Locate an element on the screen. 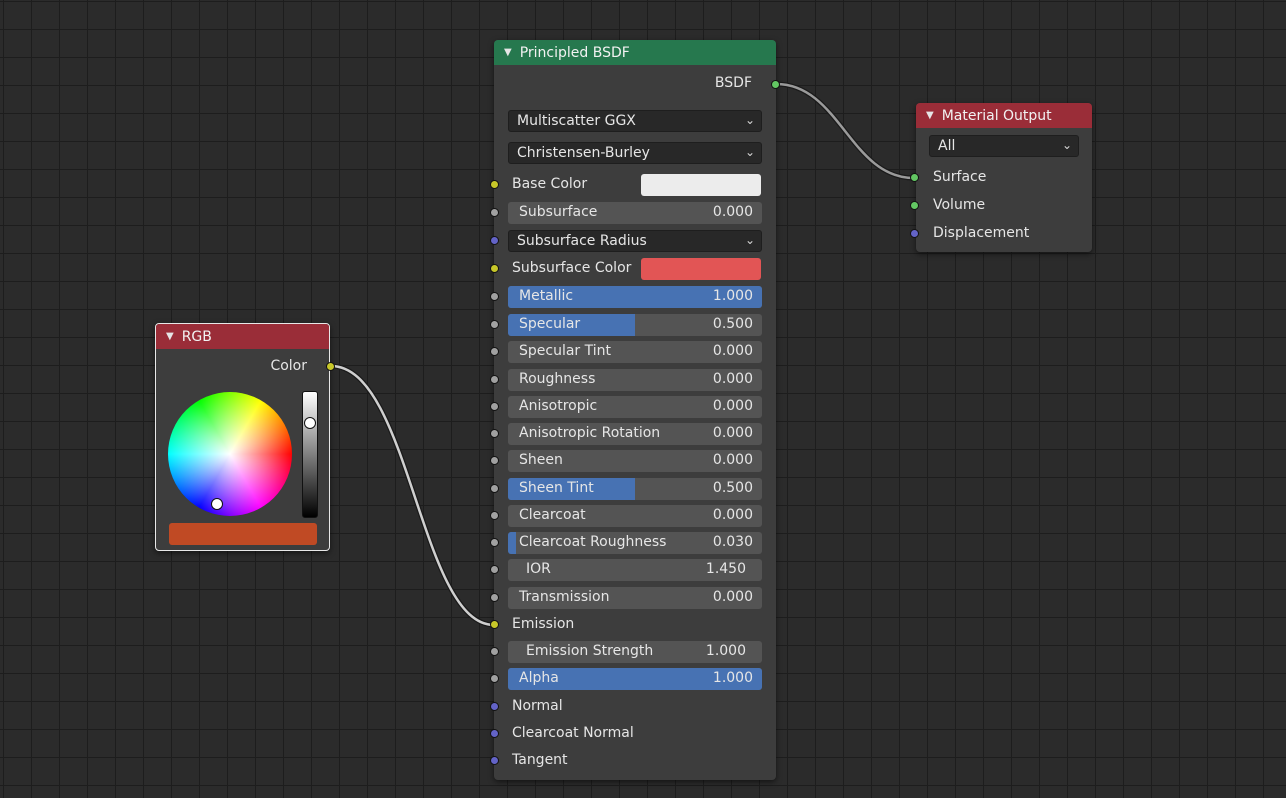  transmission-value: 0.000 is located at coordinates (732, 597).